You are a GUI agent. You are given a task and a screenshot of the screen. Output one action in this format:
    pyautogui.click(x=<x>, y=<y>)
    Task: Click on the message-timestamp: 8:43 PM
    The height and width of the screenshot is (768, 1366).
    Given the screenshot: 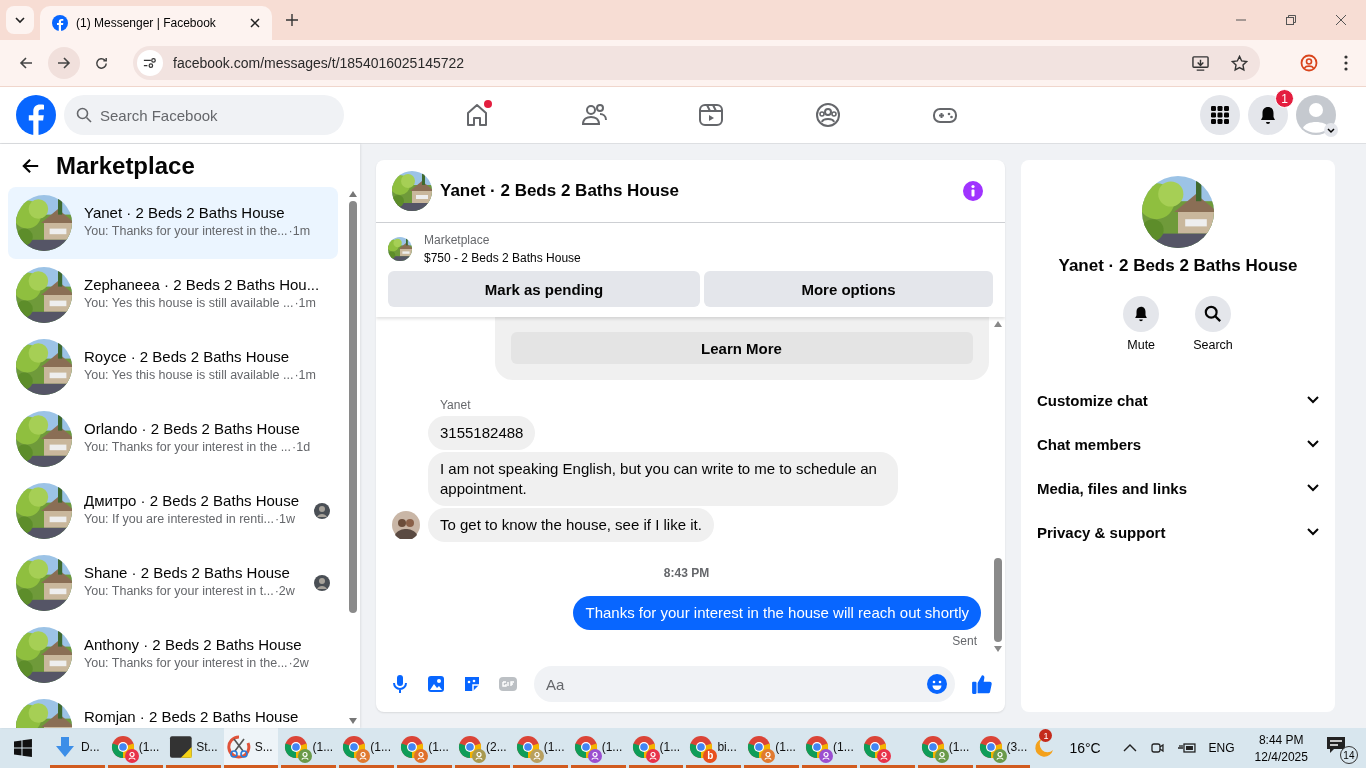 What is the action you would take?
    pyautogui.click(x=686, y=573)
    